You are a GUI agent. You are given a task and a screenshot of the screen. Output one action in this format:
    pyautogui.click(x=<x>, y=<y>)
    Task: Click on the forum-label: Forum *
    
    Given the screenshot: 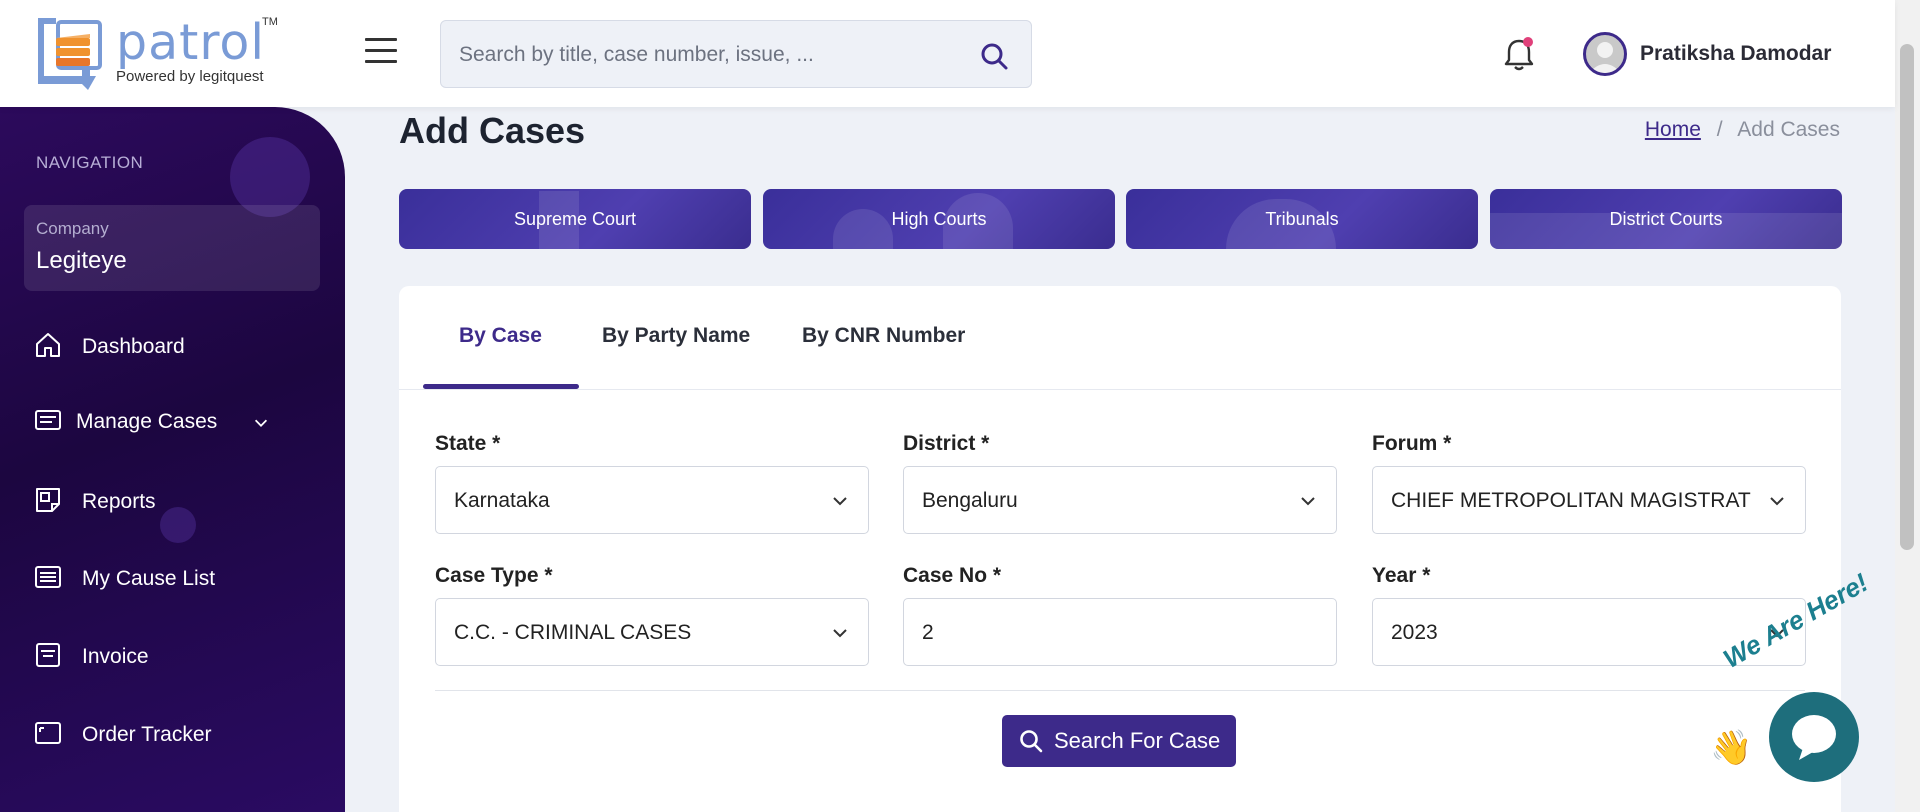 What is the action you would take?
    pyautogui.click(x=1412, y=443)
    